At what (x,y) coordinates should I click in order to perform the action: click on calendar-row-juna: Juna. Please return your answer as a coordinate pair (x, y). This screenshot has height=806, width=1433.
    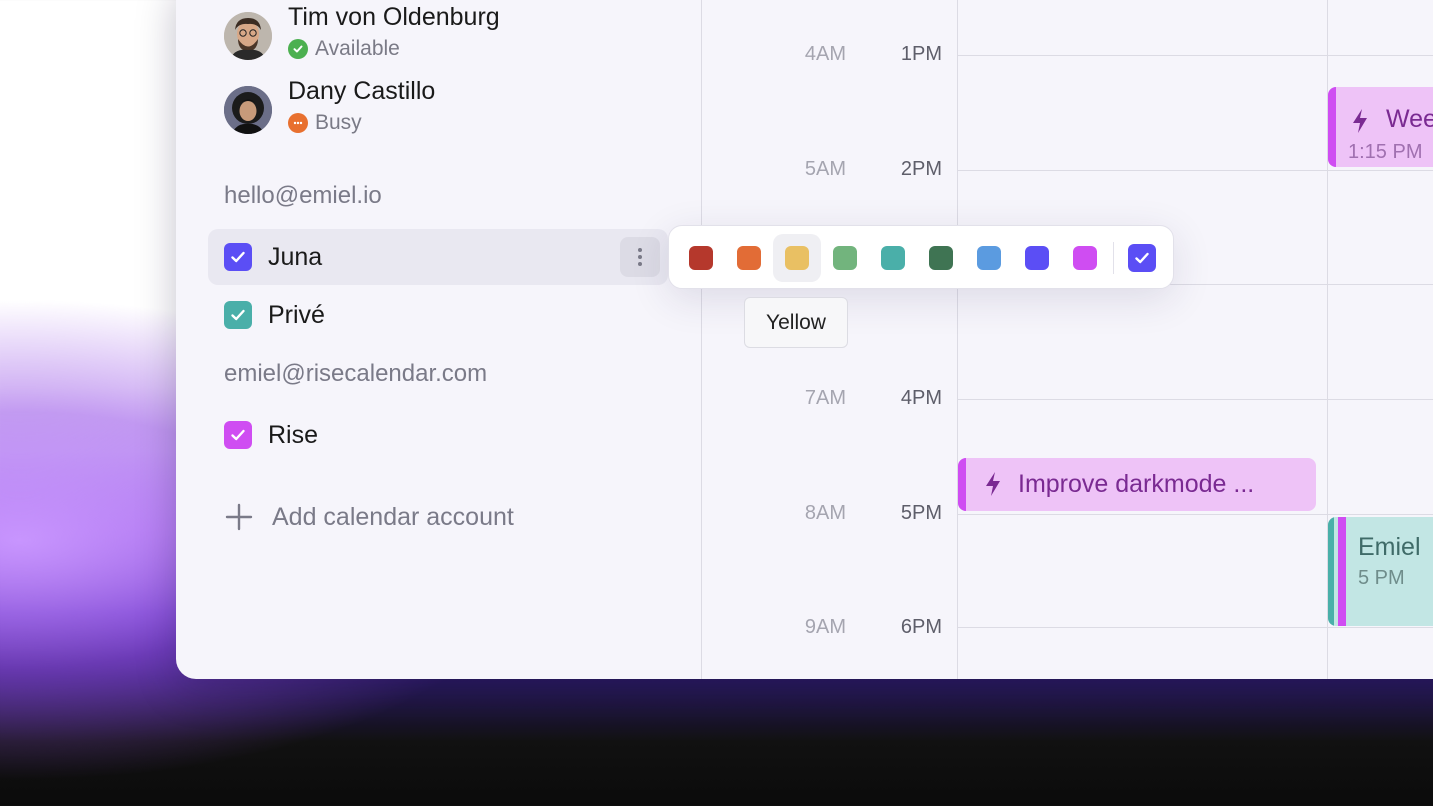
    Looking at the image, I should click on (438, 257).